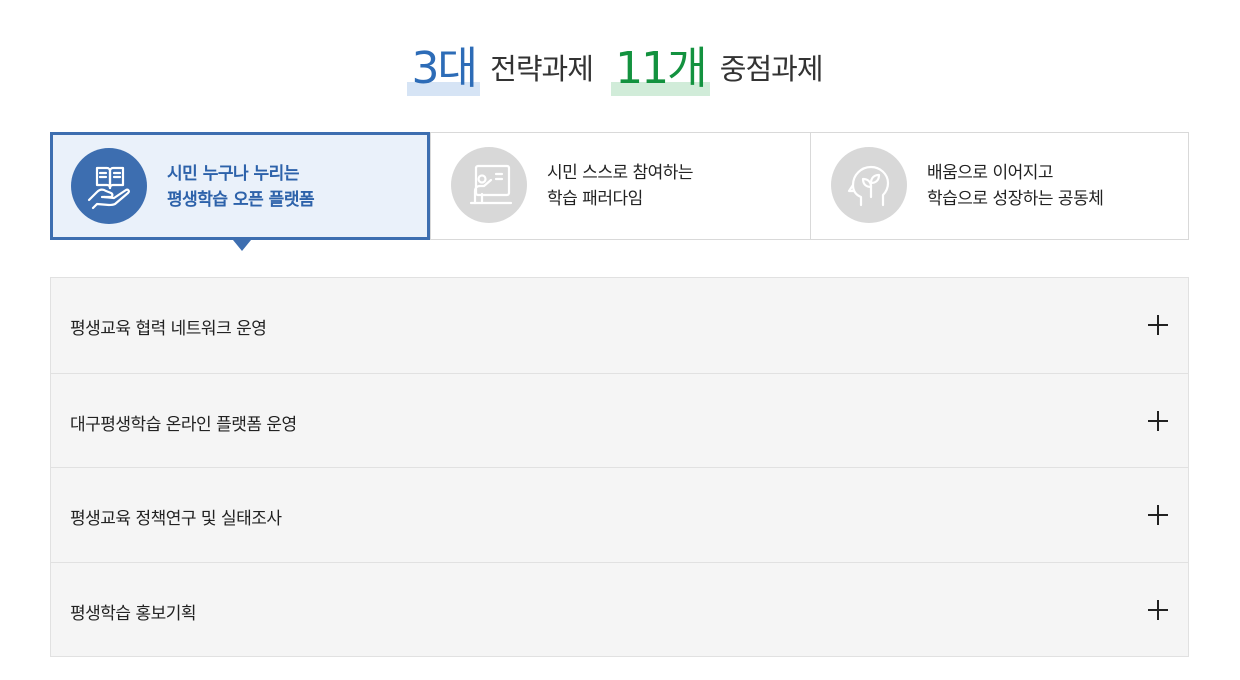 Image resolution: width=1240 pixels, height=680 pixels. What do you see at coordinates (619, 514) in the screenshot?
I see `accordion-item: 평생교육 정책연구 및 실태조사` at bounding box center [619, 514].